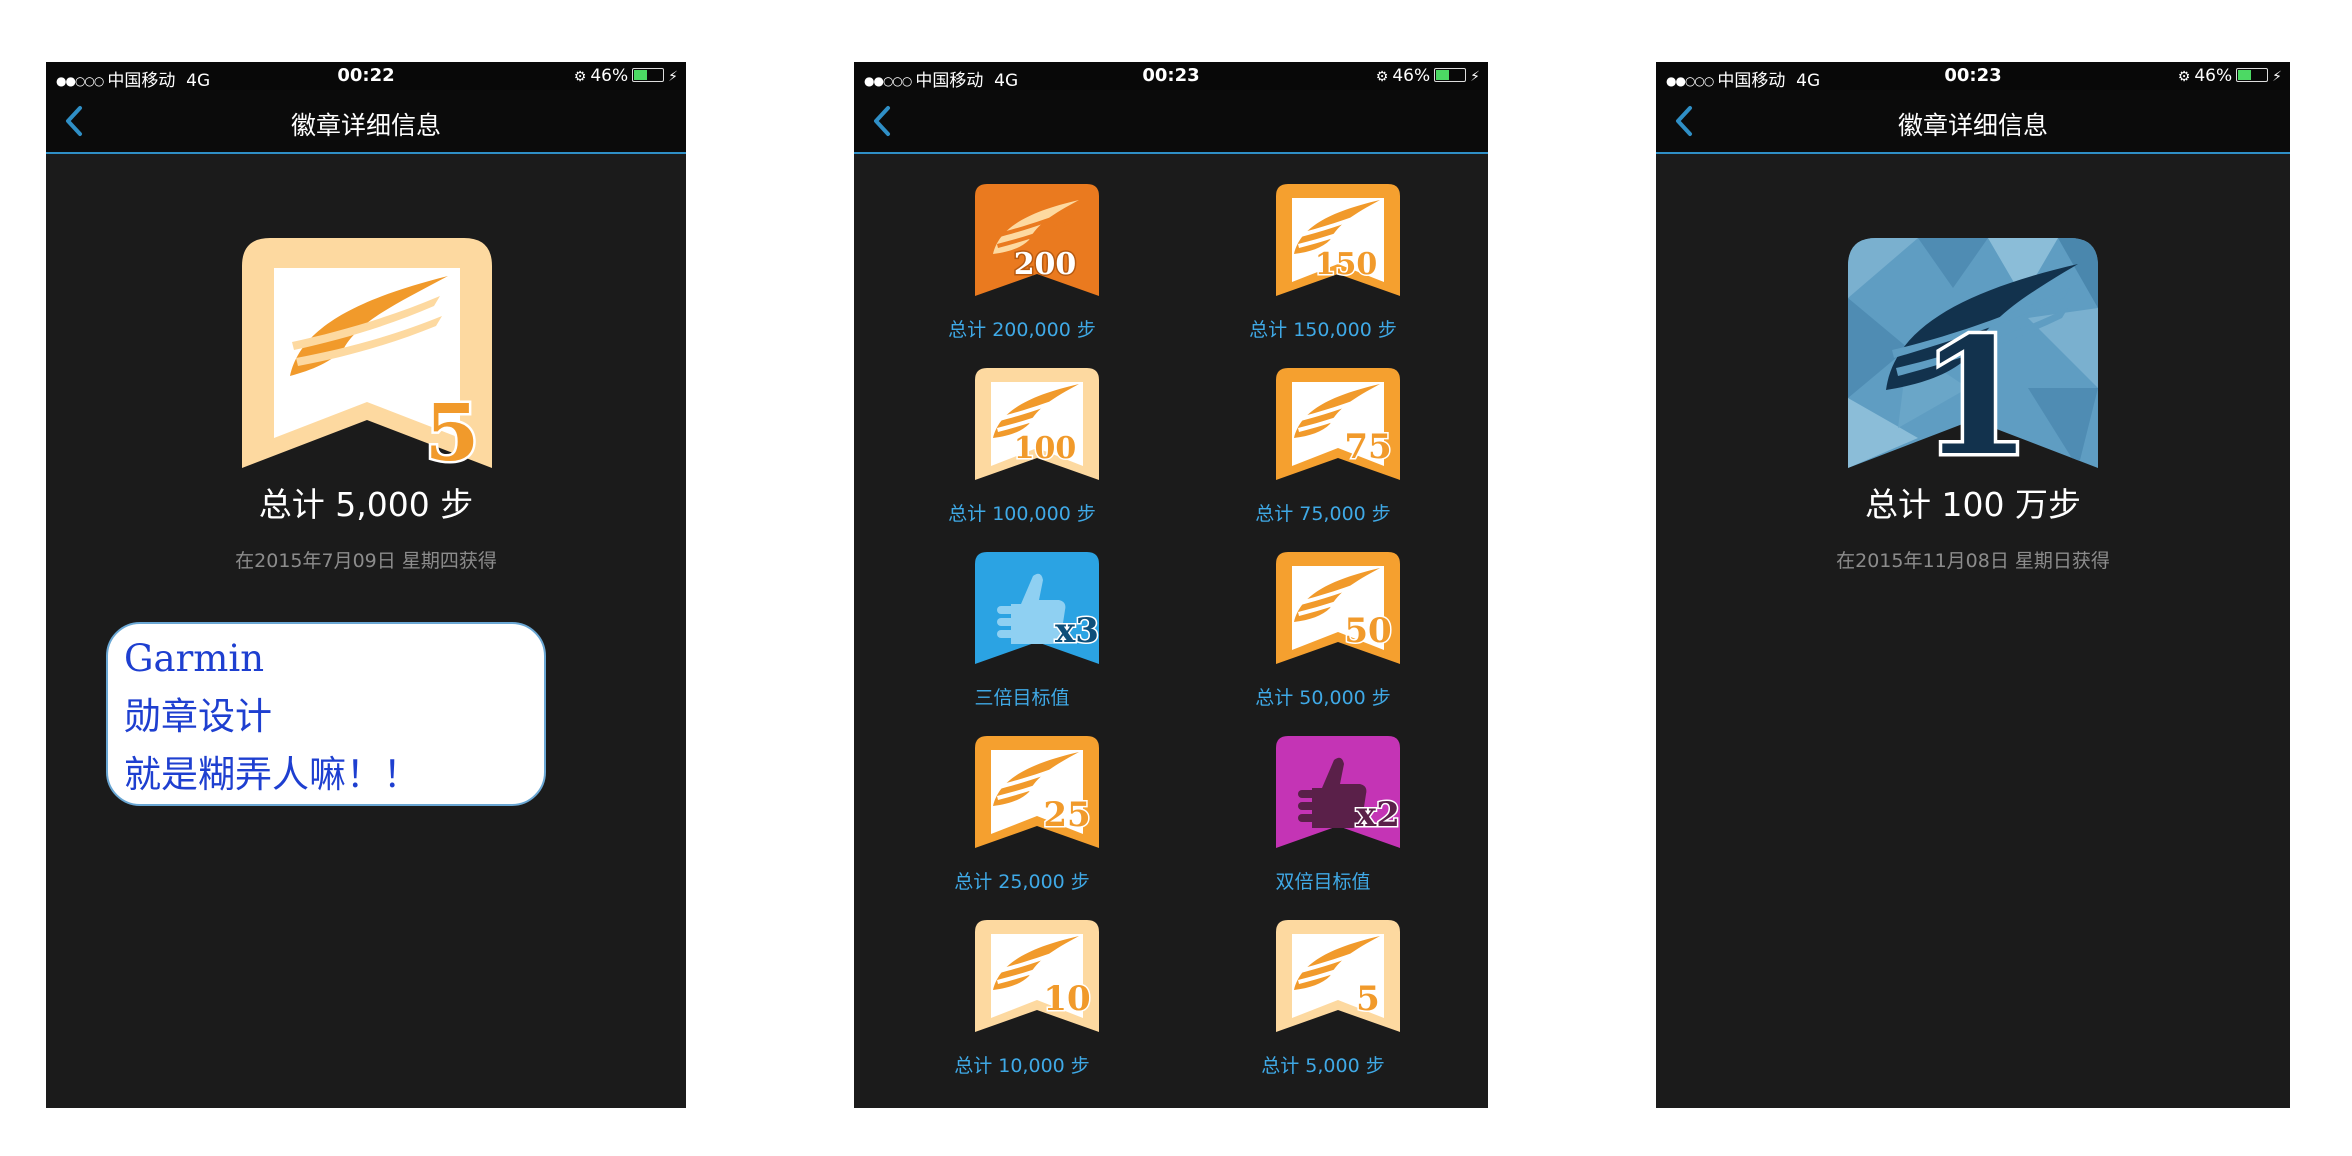 This screenshot has width=2352, height=1156. I want to click on badge-cell: 25 总计 25,000 步, so click(1022, 828).